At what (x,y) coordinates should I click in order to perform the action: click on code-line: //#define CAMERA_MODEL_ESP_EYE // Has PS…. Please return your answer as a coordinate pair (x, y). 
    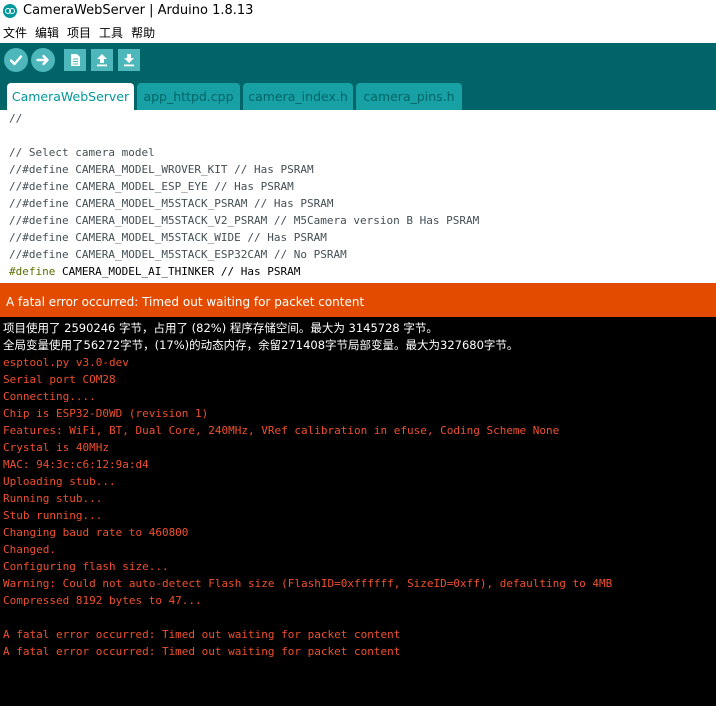
    Looking at the image, I should click on (151, 186).